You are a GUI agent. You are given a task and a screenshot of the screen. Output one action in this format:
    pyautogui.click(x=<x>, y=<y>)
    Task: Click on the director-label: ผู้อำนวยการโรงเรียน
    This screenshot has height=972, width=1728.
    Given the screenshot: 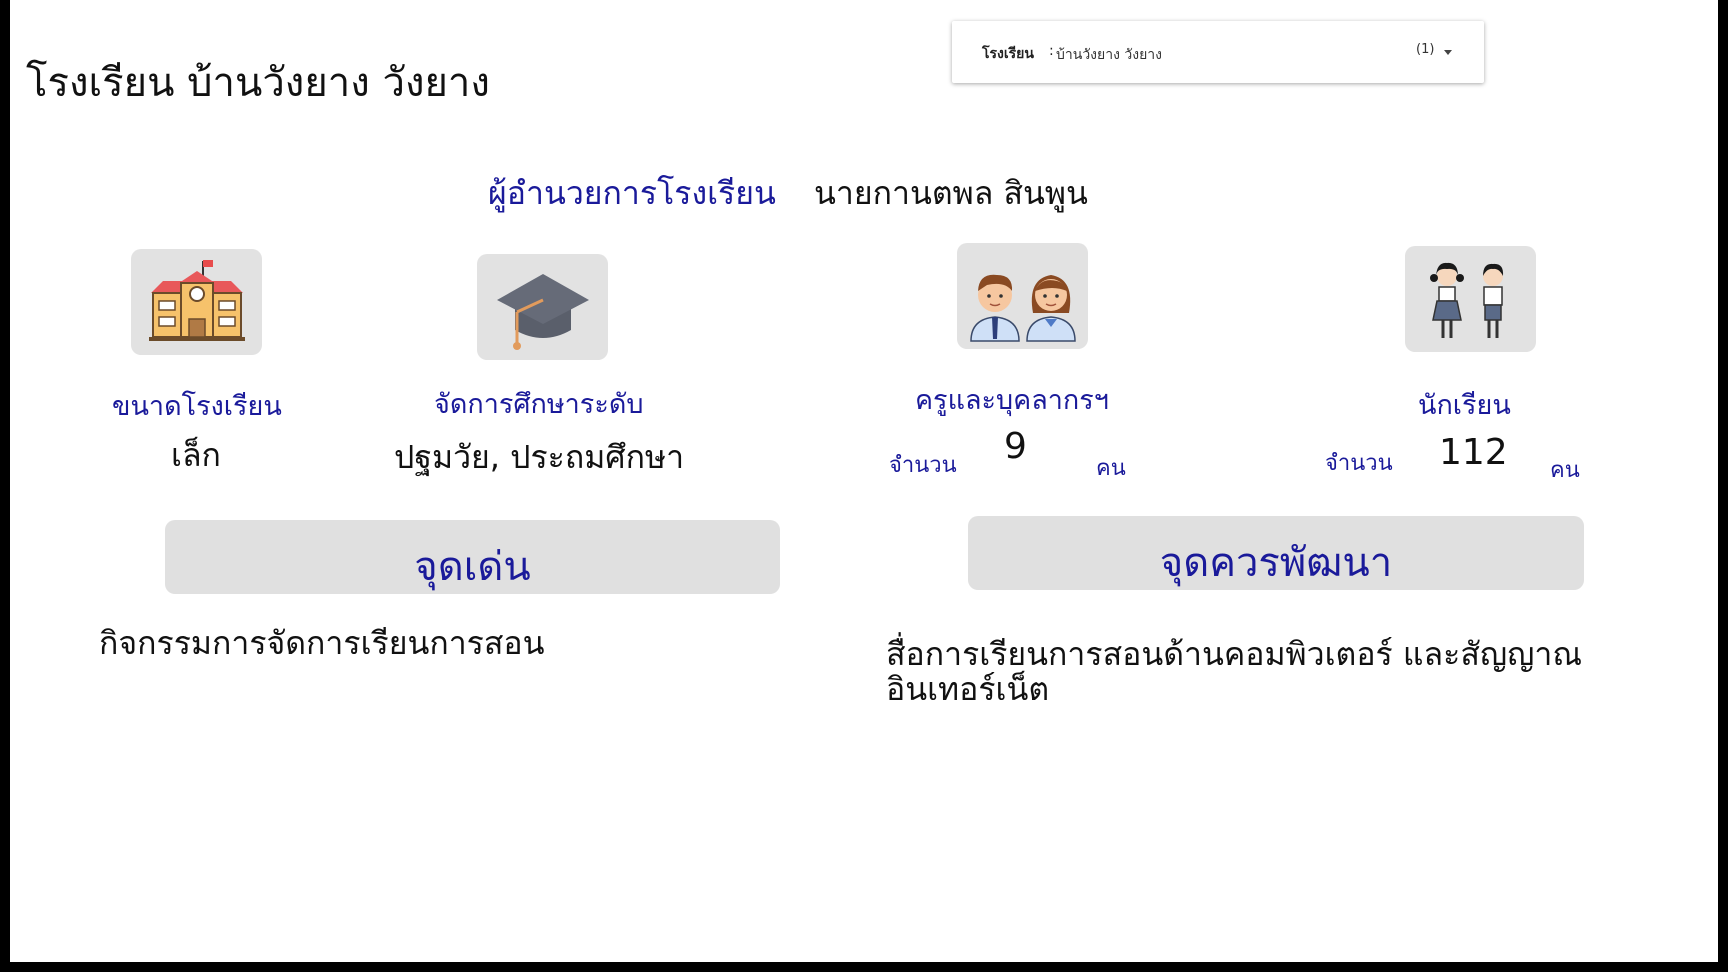 What is the action you would take?
    pyautogui.click(x=632, y=193)
    